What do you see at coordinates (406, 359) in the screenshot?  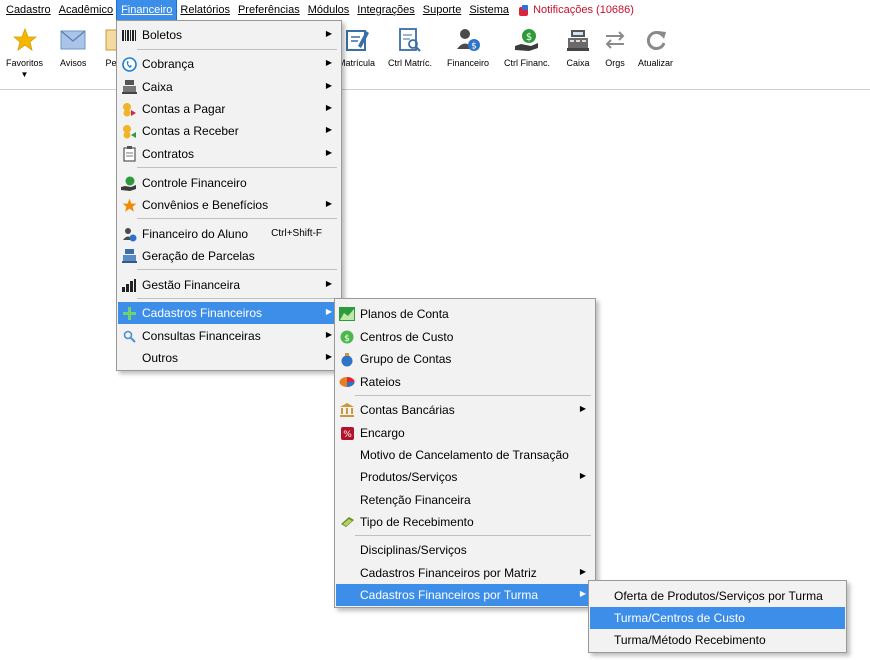 I see `menu-item-label: Grupo de Contas` at bounding box center [406, 359].